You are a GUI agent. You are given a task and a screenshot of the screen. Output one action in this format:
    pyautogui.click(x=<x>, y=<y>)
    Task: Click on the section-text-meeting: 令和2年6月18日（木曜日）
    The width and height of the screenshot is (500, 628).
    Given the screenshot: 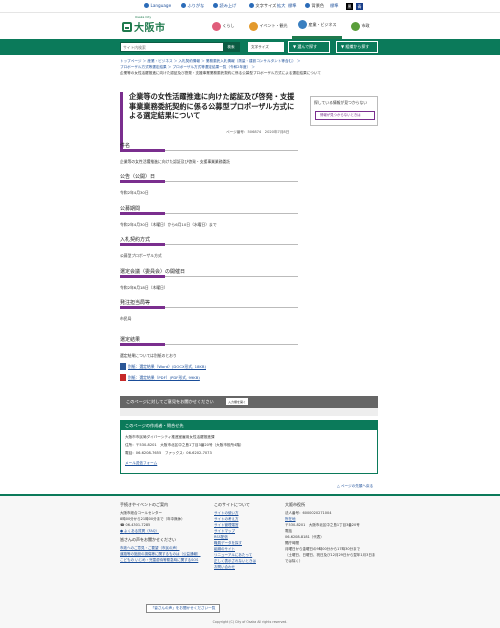 What is the action you would take?
    pyautogui.click(x=144, y=287)
    